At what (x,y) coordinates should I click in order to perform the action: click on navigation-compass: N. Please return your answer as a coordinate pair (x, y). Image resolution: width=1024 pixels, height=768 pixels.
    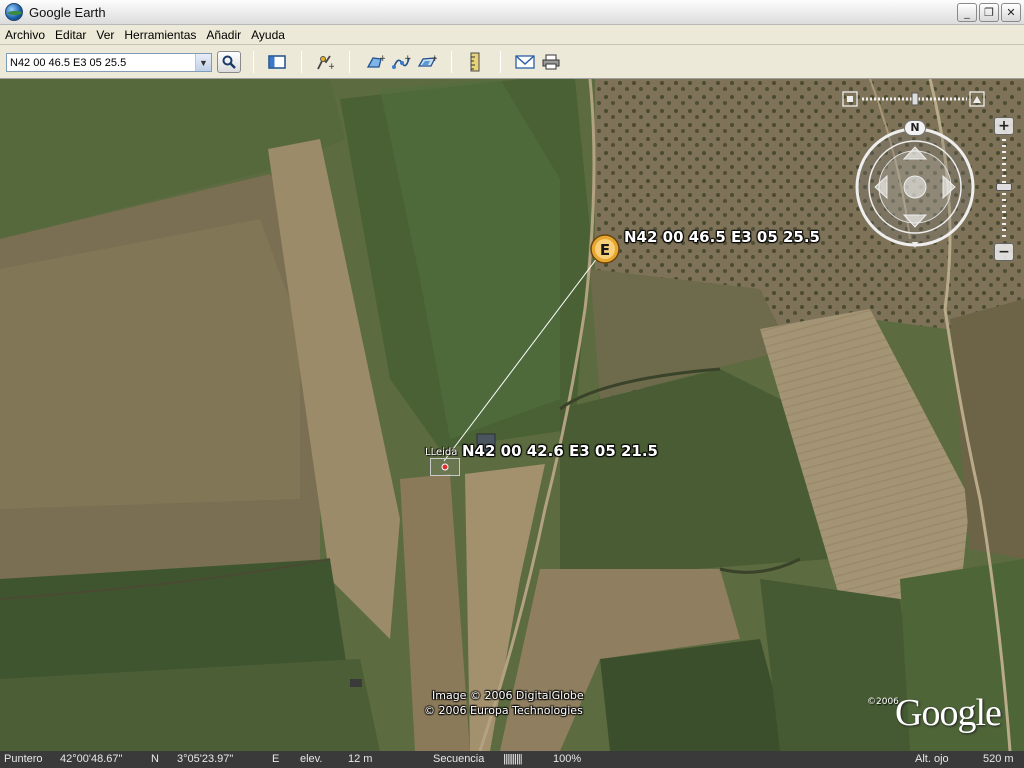
    Looking at the image, I should click on (915, 185).